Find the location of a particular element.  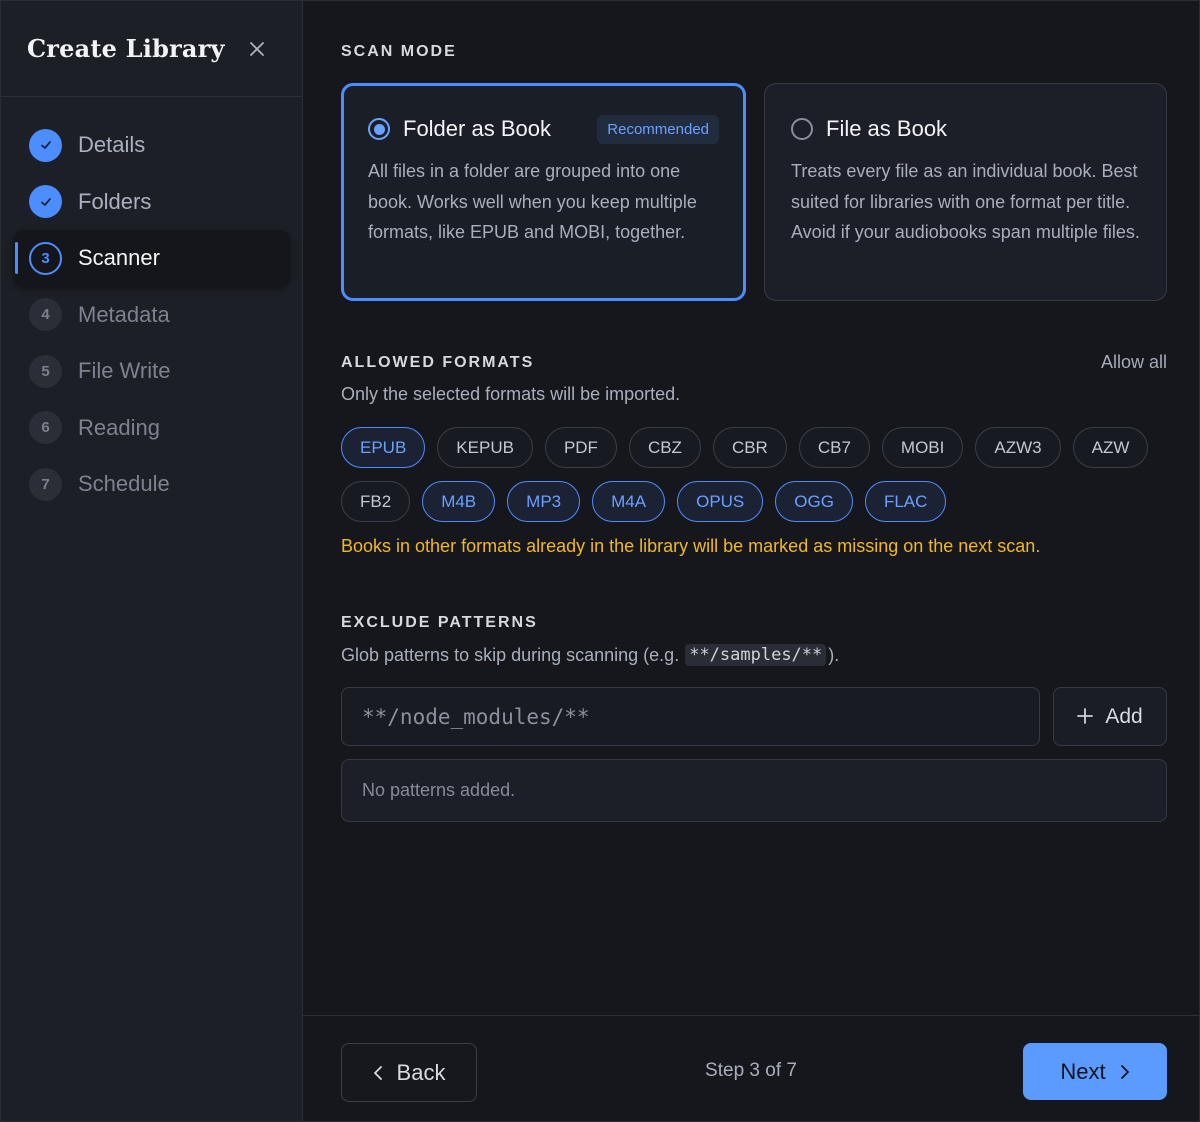

step-folders: Folders is located at coordinates (151, 202).